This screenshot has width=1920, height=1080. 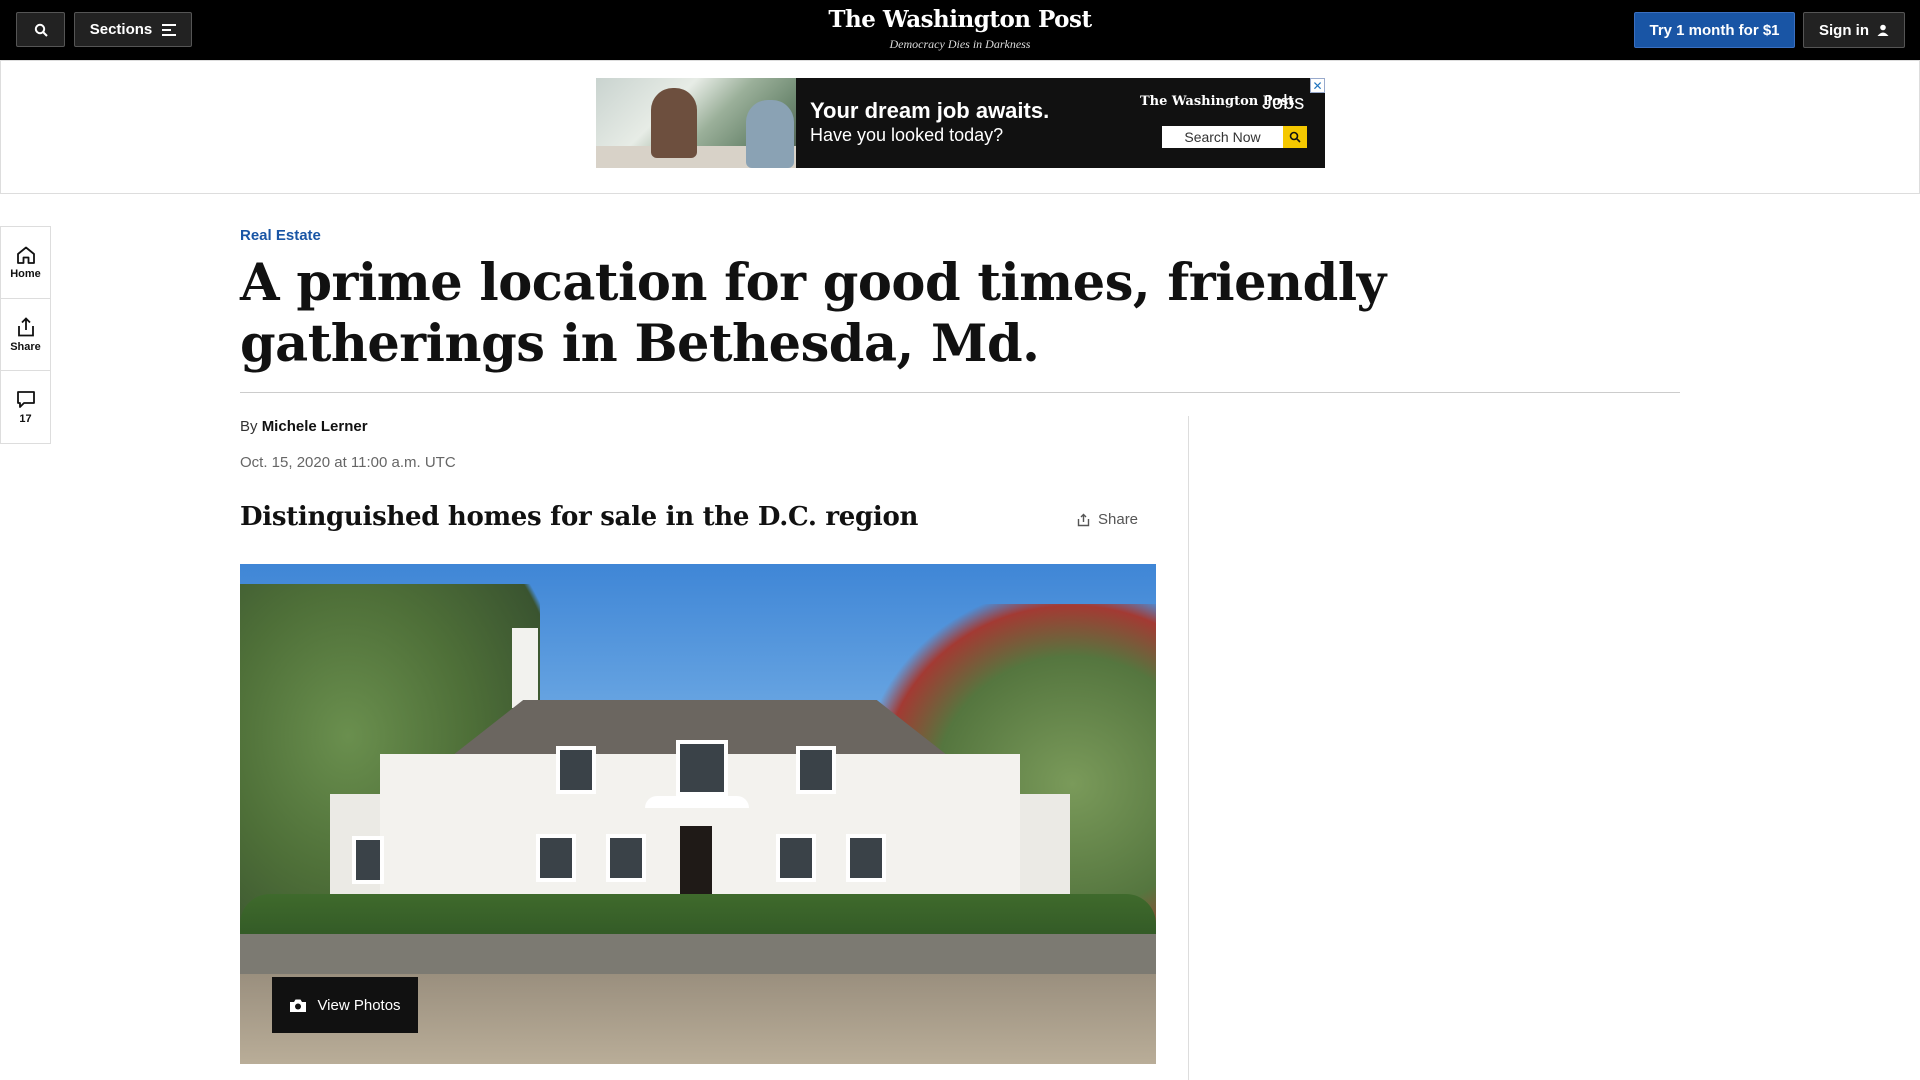 What do you see at coordinates (1118, 519) in the screenshot?
I see `gallery-share-label: Share` at bounding box center [1118, 519].